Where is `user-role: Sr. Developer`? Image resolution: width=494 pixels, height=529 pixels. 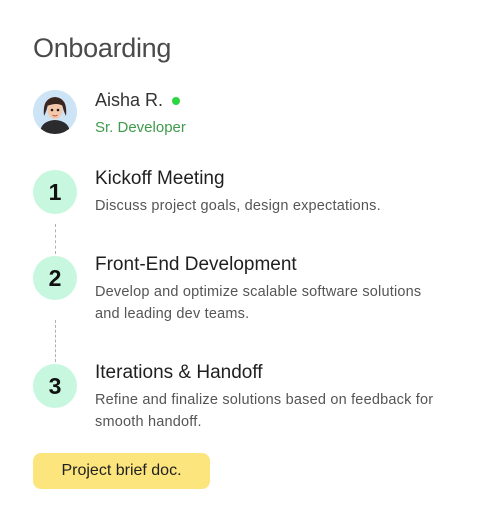
user-role: Sr. Developer is located at coordinates (140, 127).